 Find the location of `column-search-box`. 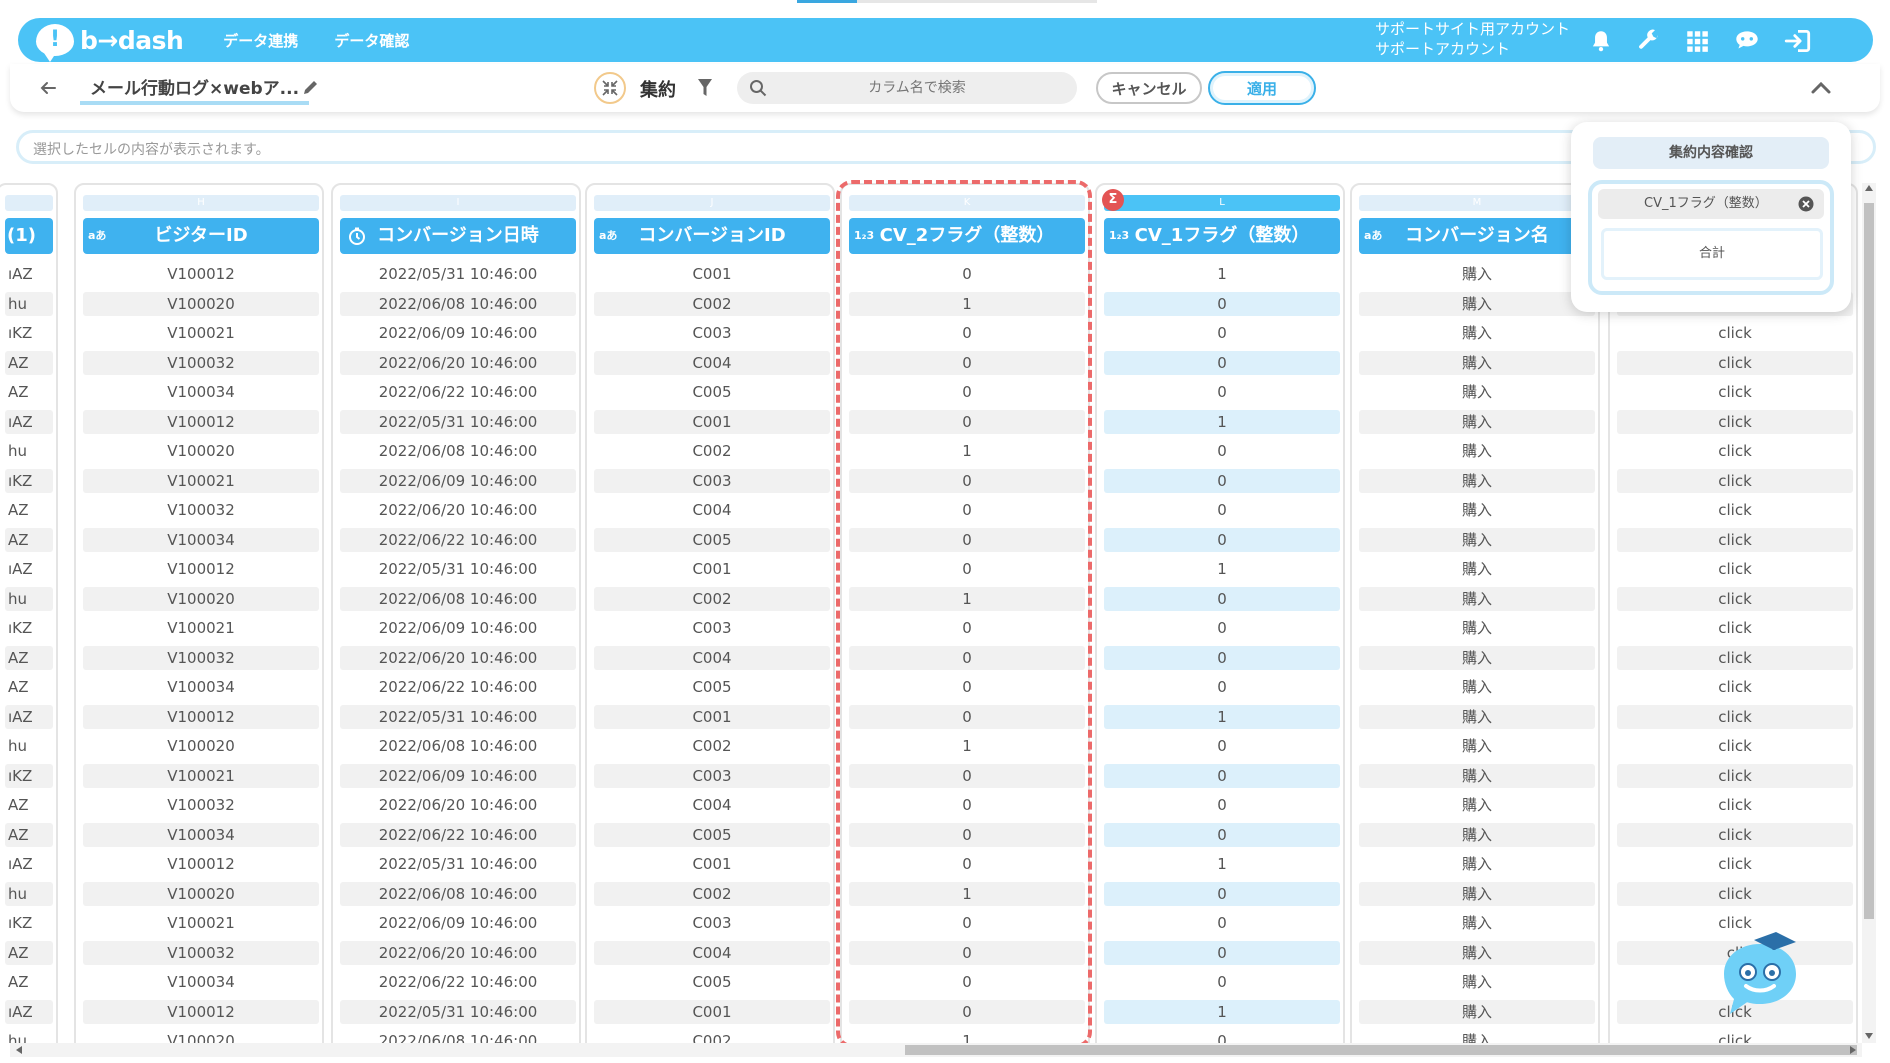

column-search-box is located at coordinates (907, 88).